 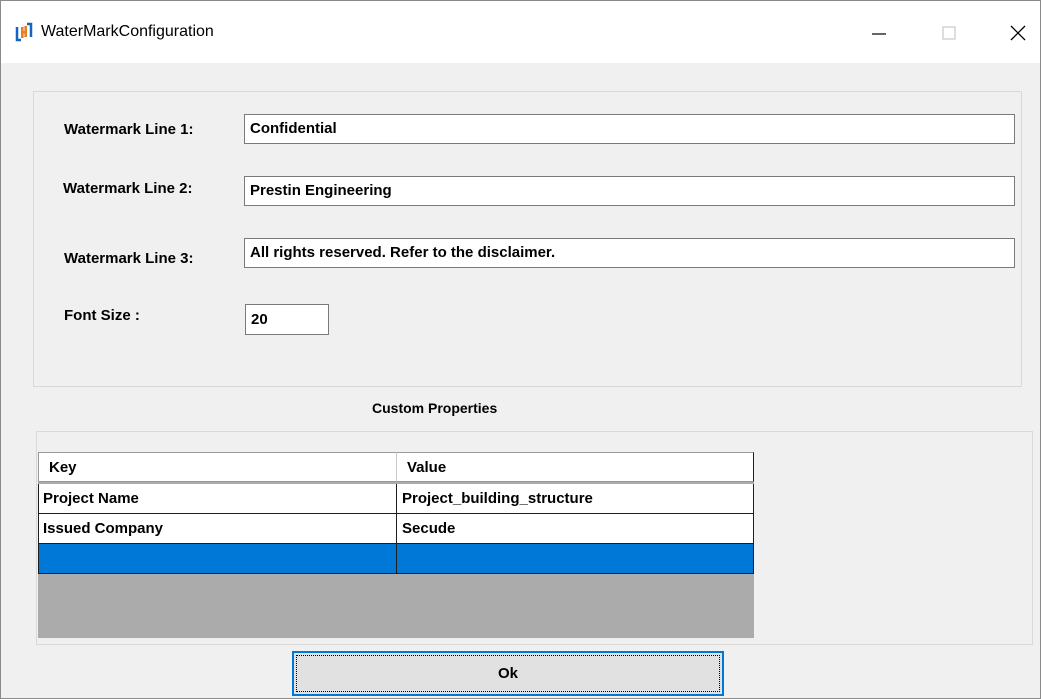 I want to click on ok-button: Ok, so click(x=508, y=673).